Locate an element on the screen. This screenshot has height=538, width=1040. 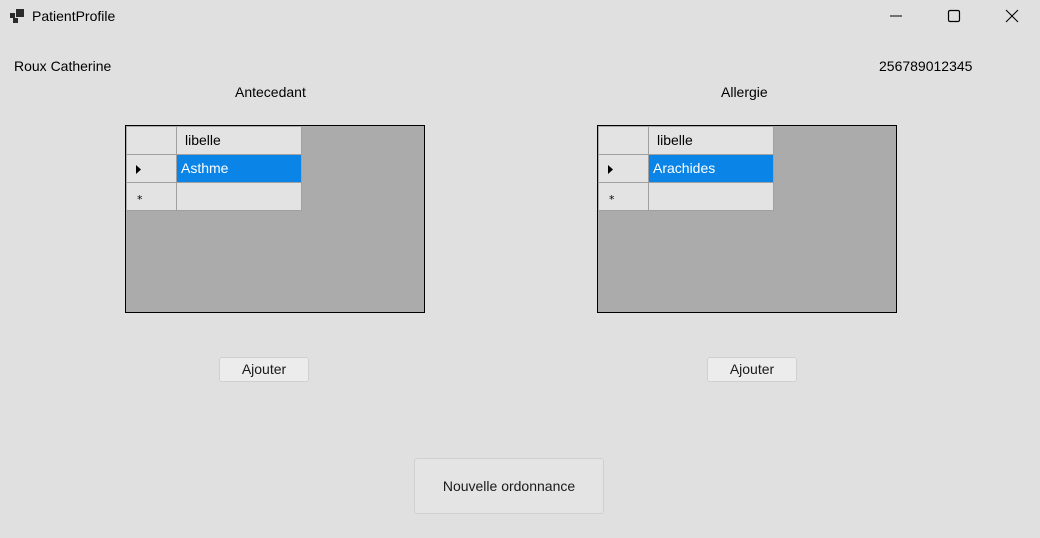
table-cell: Arachides is located at coordinates (711, 169).